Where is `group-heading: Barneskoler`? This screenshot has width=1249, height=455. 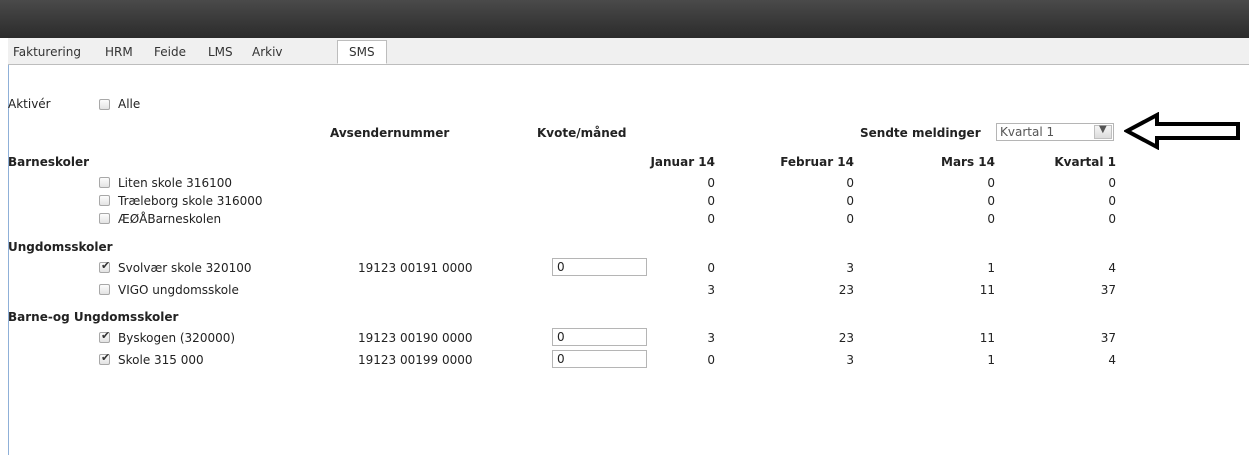 group-heading: Barneskoler is located at coordinates (49, 162).